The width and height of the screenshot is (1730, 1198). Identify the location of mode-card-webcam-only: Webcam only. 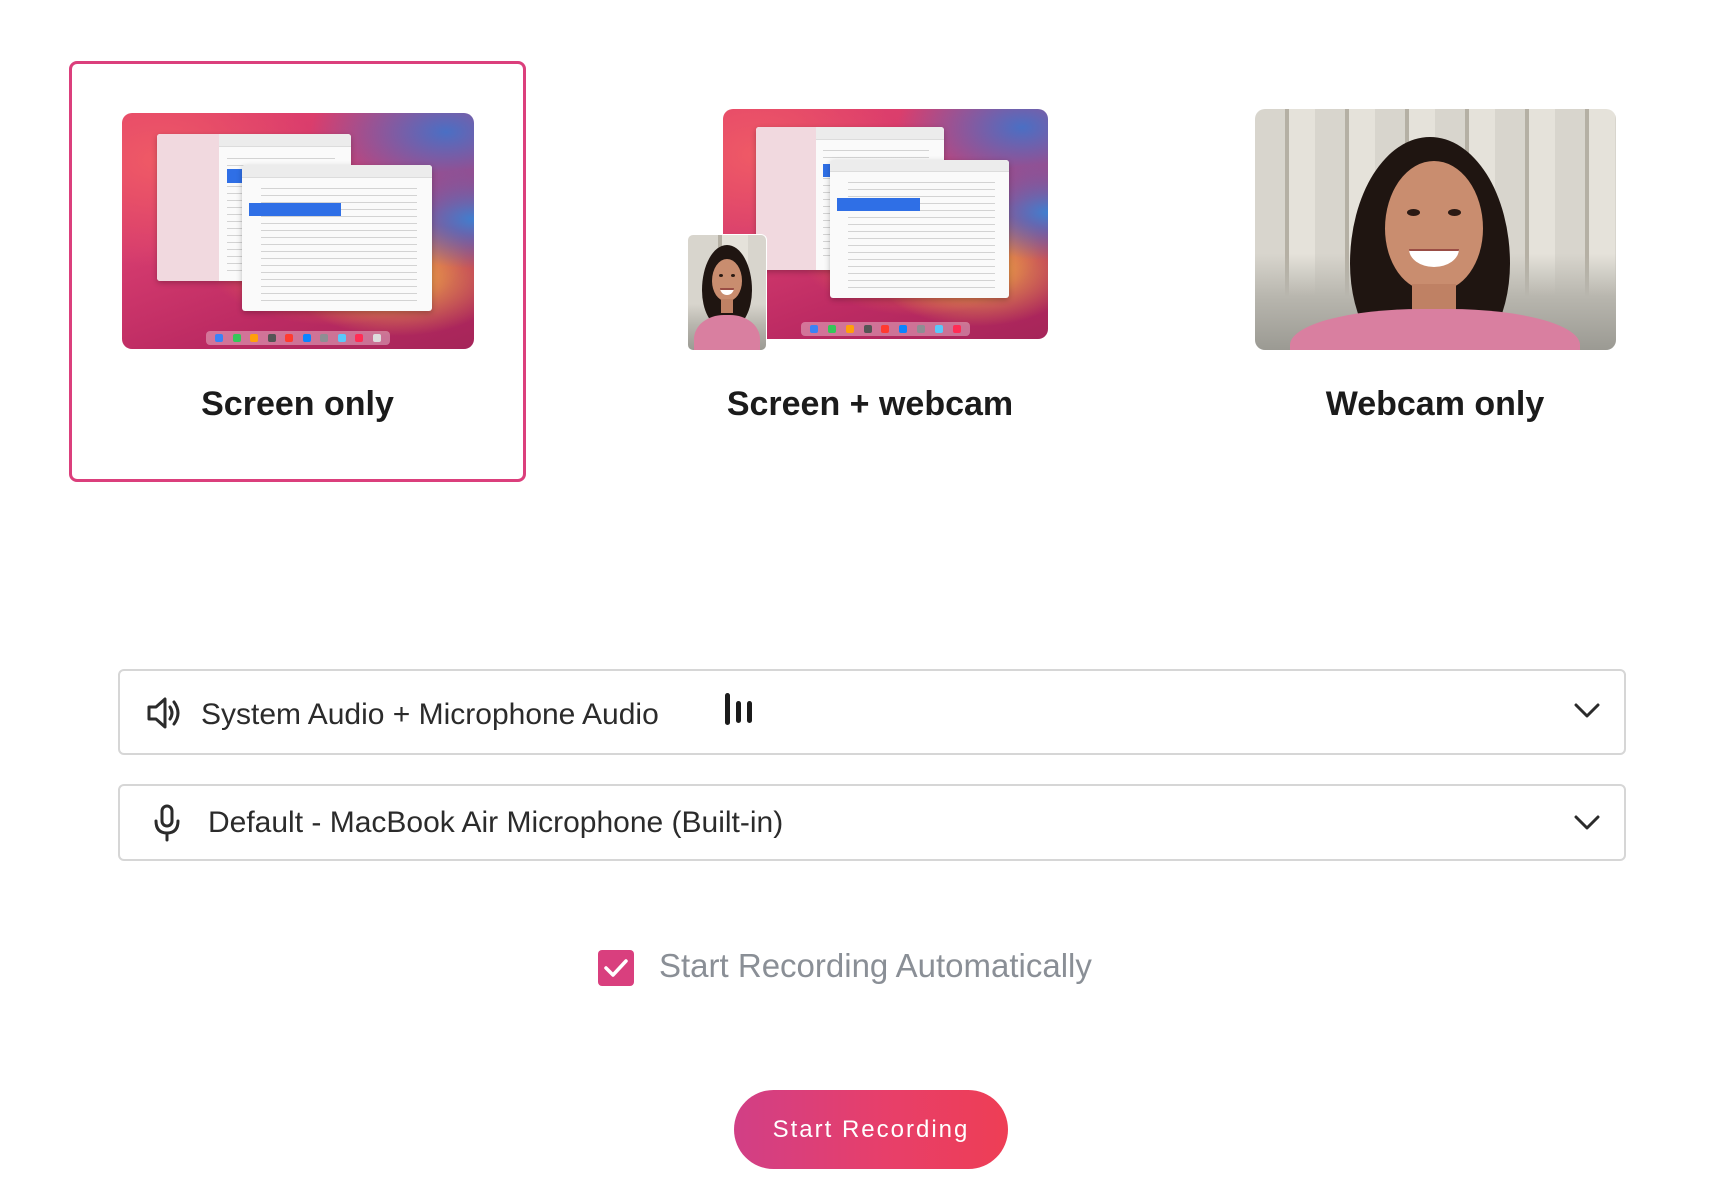
(1435, 265).